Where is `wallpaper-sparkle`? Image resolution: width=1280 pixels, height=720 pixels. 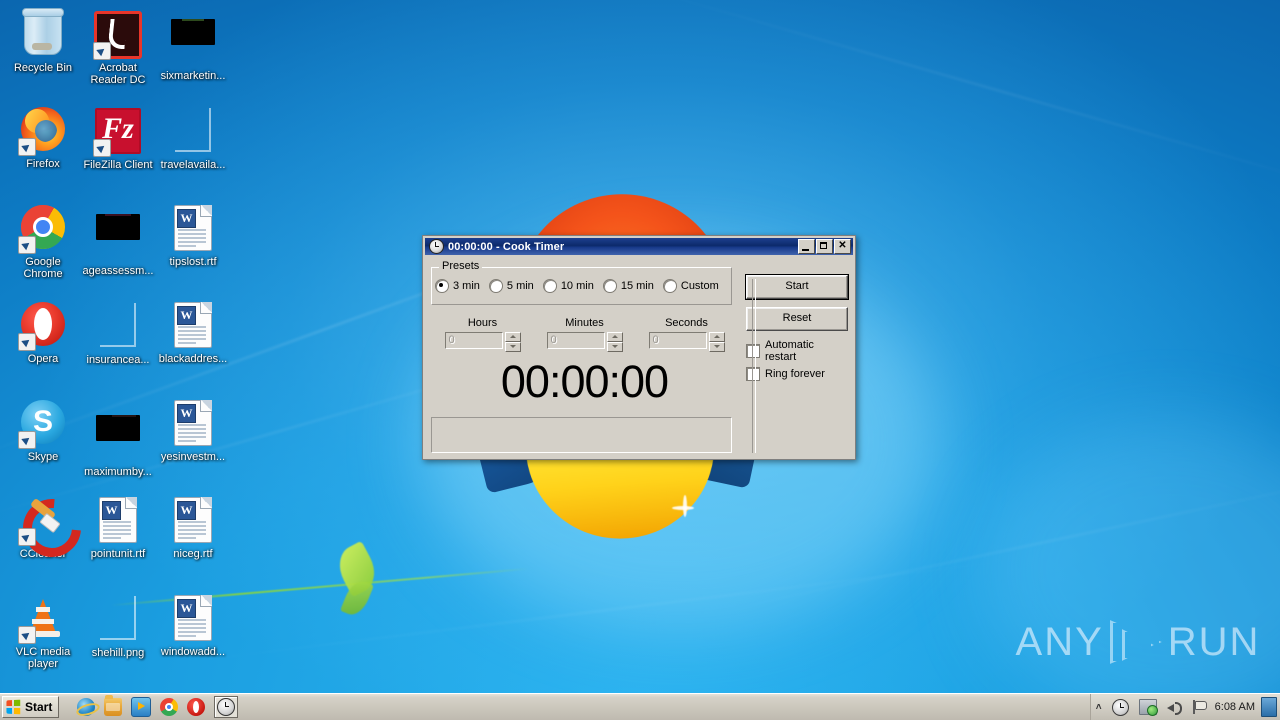 wallpaper-sparkle is located at coordinates (685, 508).